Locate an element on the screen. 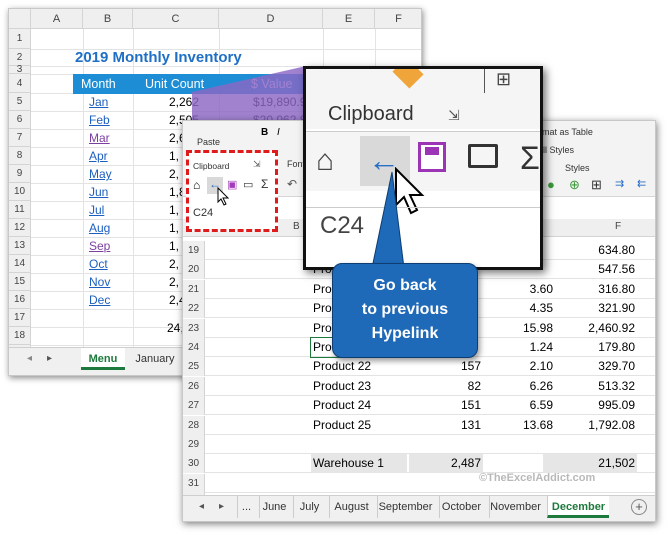 Image resolution: width=670 pixels, height=540 pixels. callout-line-3: Hypelink is located at coordinates (405, 333).